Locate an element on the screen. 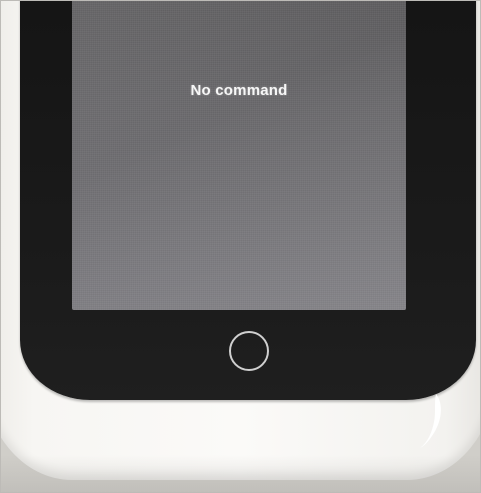  table-surface is located at coordinates (240, 474).